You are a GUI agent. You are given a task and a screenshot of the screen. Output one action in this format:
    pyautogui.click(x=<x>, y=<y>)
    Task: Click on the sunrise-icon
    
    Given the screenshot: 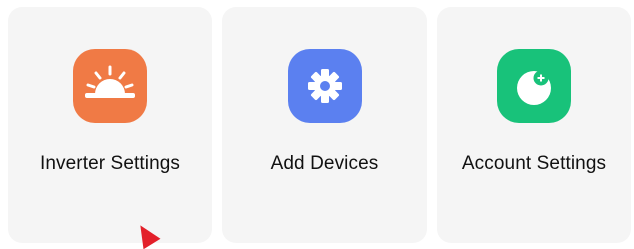 What is the action you would take?
    pyautogui.click(x=110, y=86)
    